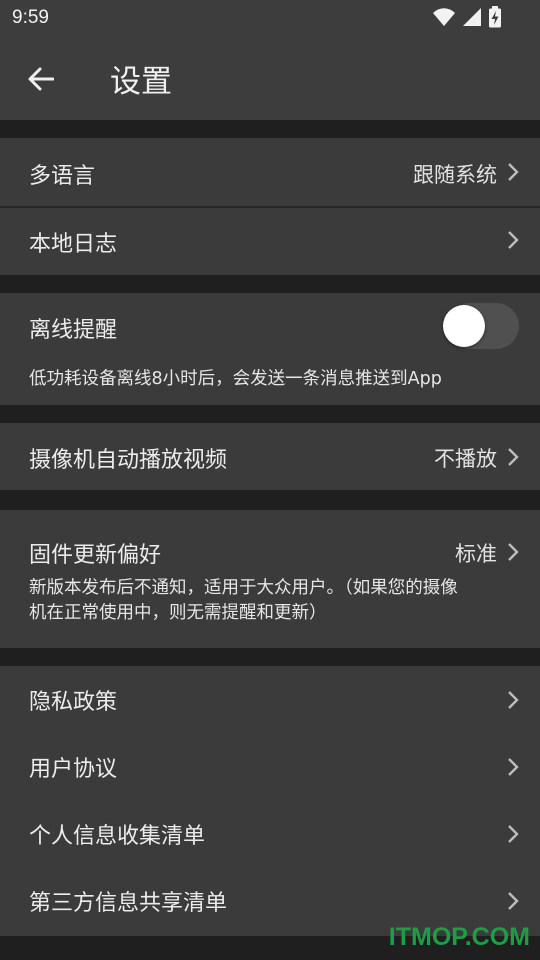 The width and height of the screenshot is (540, 960). Describe the element at coordinates (128, 903) in the screenshot. I see `third-party-sharing-label: 第三方信息共享清单` at that location.